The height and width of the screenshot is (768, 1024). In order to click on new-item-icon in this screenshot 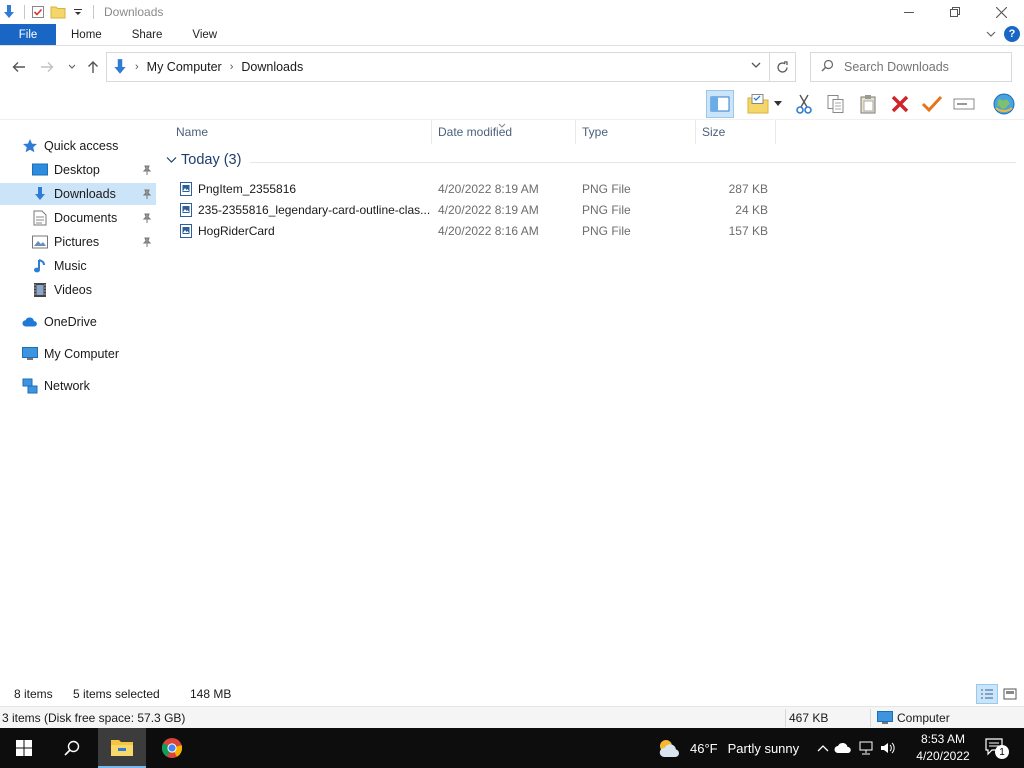, I will do `click(758, 104)`.